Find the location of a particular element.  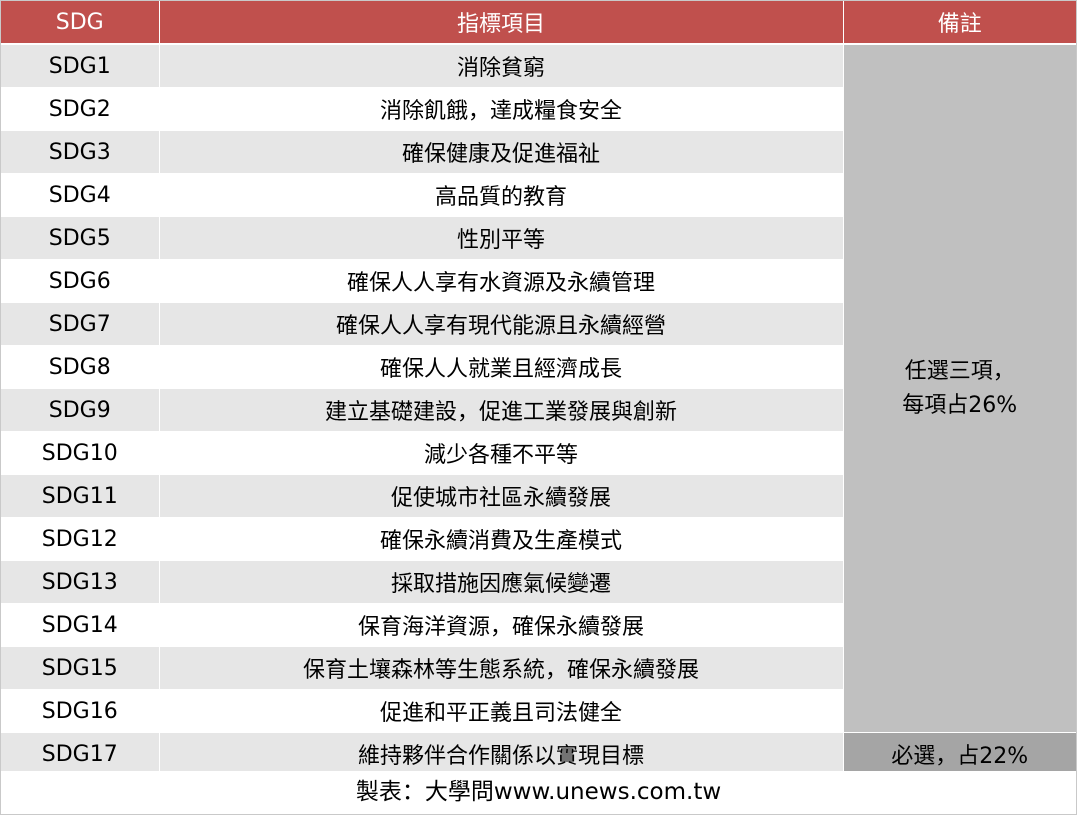

header-row: SDG 指標項目 備註 is located at coordinates (538, 23).